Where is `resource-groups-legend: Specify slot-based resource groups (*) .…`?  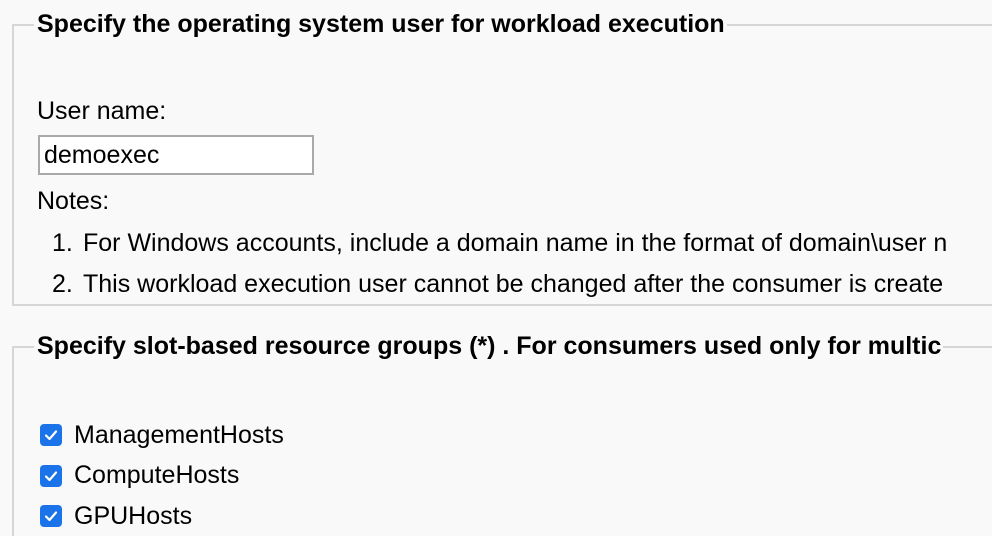
resource-groups-legend: Specify slot-based resource groups (*) .… is located at coordinates (489, 346).